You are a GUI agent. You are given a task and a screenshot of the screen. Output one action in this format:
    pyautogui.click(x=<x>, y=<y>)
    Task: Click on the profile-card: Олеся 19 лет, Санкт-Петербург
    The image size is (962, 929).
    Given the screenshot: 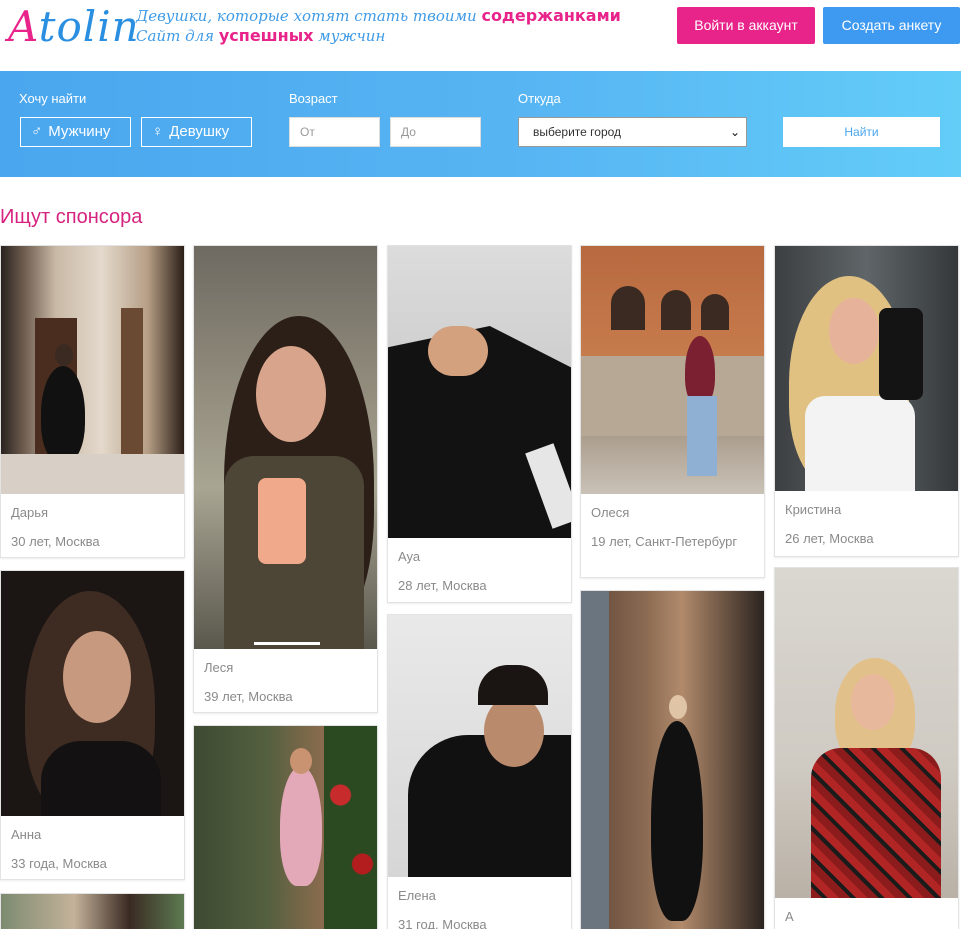 What is the action you would take?
    pyautogui.click(x=672, y=411)
    